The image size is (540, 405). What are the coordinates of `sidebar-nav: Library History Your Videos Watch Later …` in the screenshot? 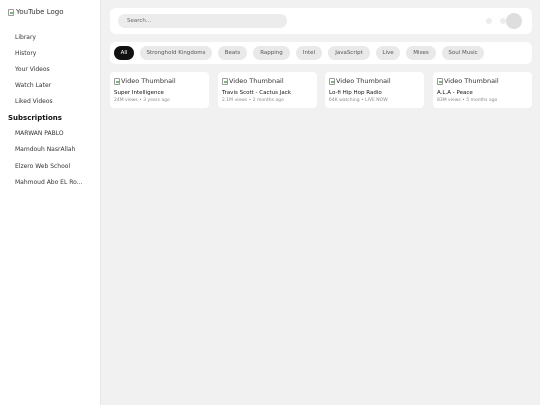 It's located at (50, 70).